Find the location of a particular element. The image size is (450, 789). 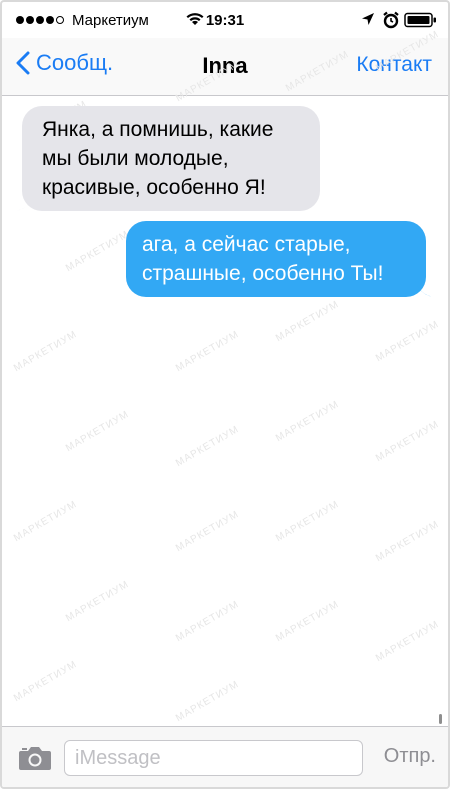

contact-button: Контакт is located at coordinates (394, 65).